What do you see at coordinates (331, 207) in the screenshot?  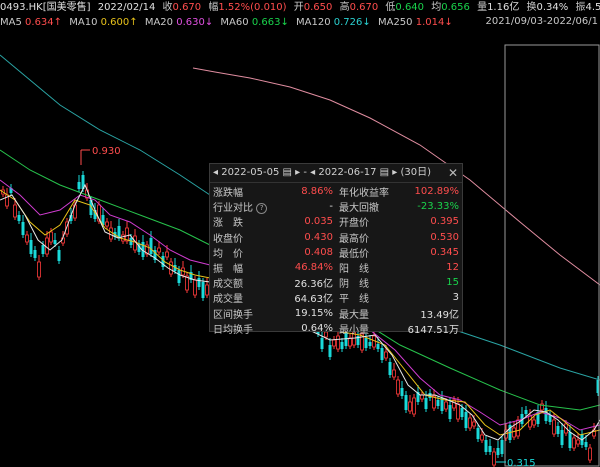 I see `stat-value: -` at bounding box center [331, 207].